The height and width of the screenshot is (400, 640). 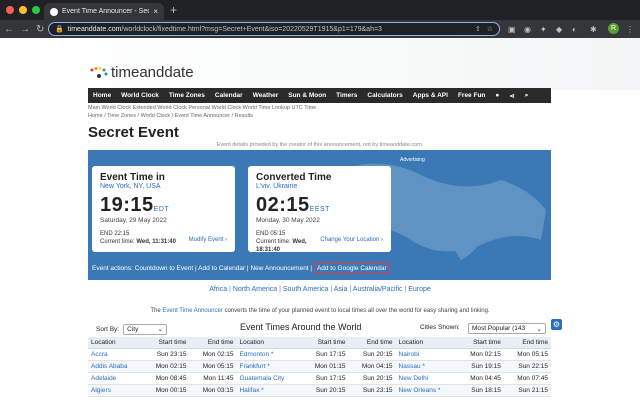 I want to click on user-icon: ●, so click(x=497, y=95).